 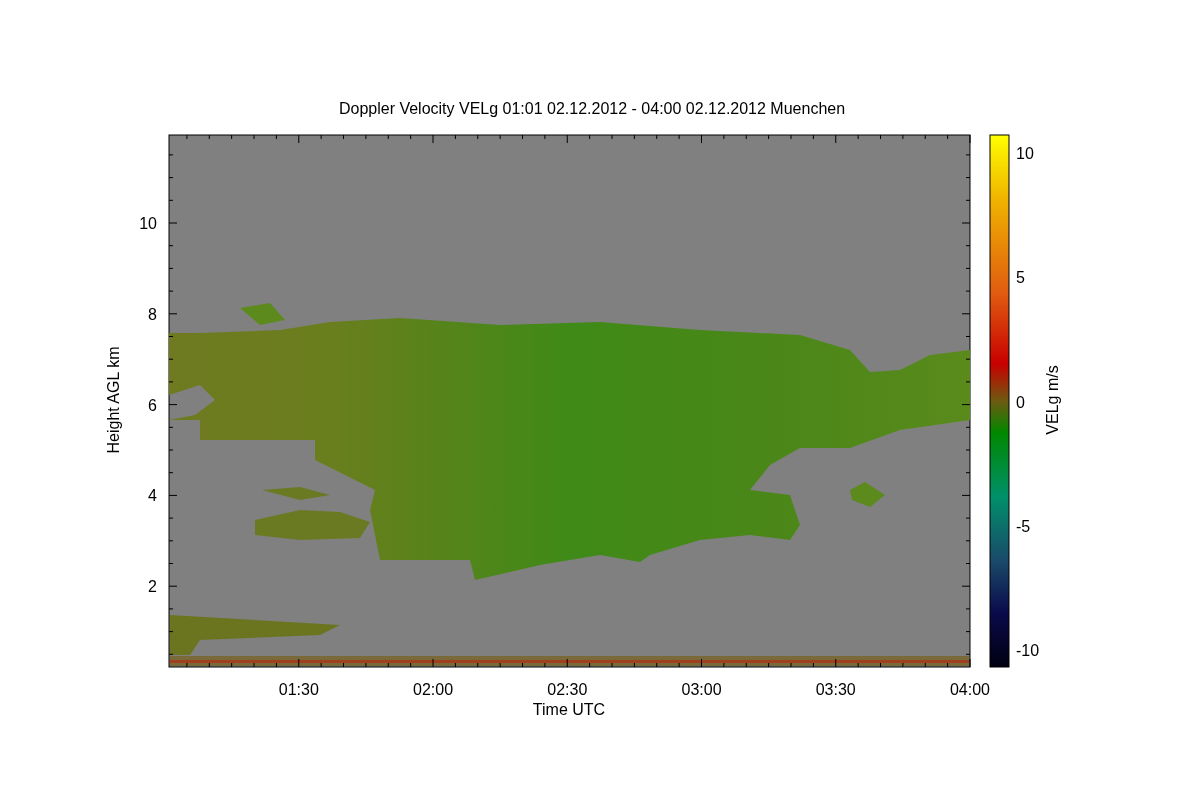 I want to click on y-tick-label: 4, so click(x=152, y=496).